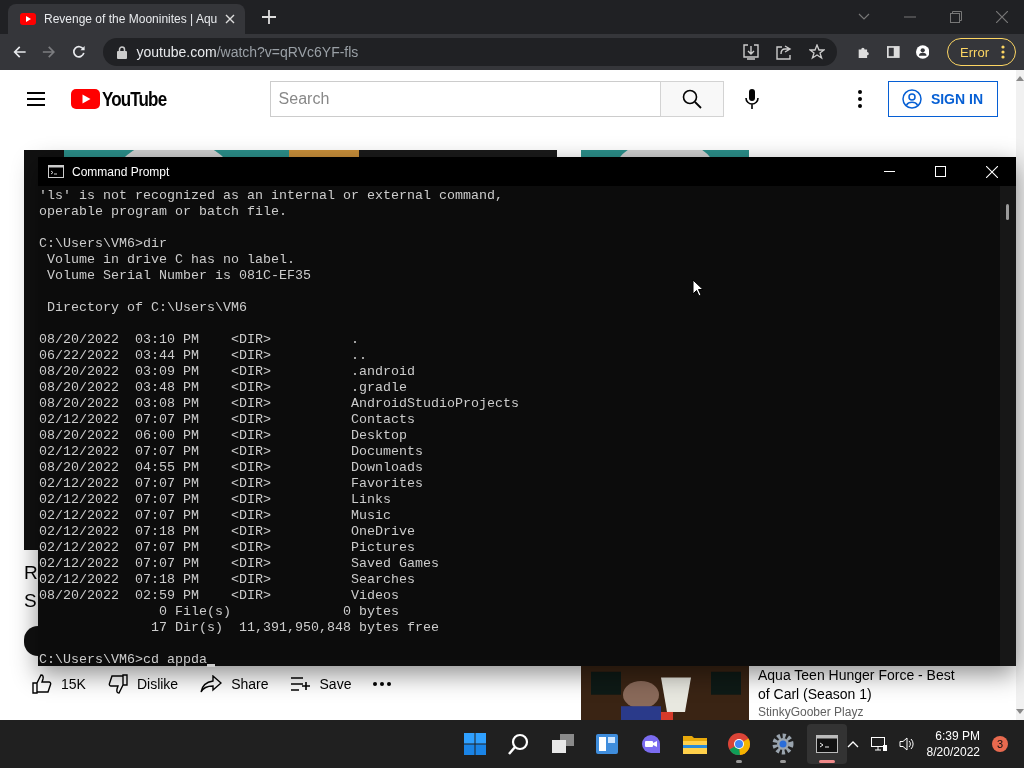 Image resolution: width=1024 pixels, height=768 pixels. What do you see at coordinates (782, 744) in the screenshot?
I see `gear-icon` at bounding box center [782, 744].